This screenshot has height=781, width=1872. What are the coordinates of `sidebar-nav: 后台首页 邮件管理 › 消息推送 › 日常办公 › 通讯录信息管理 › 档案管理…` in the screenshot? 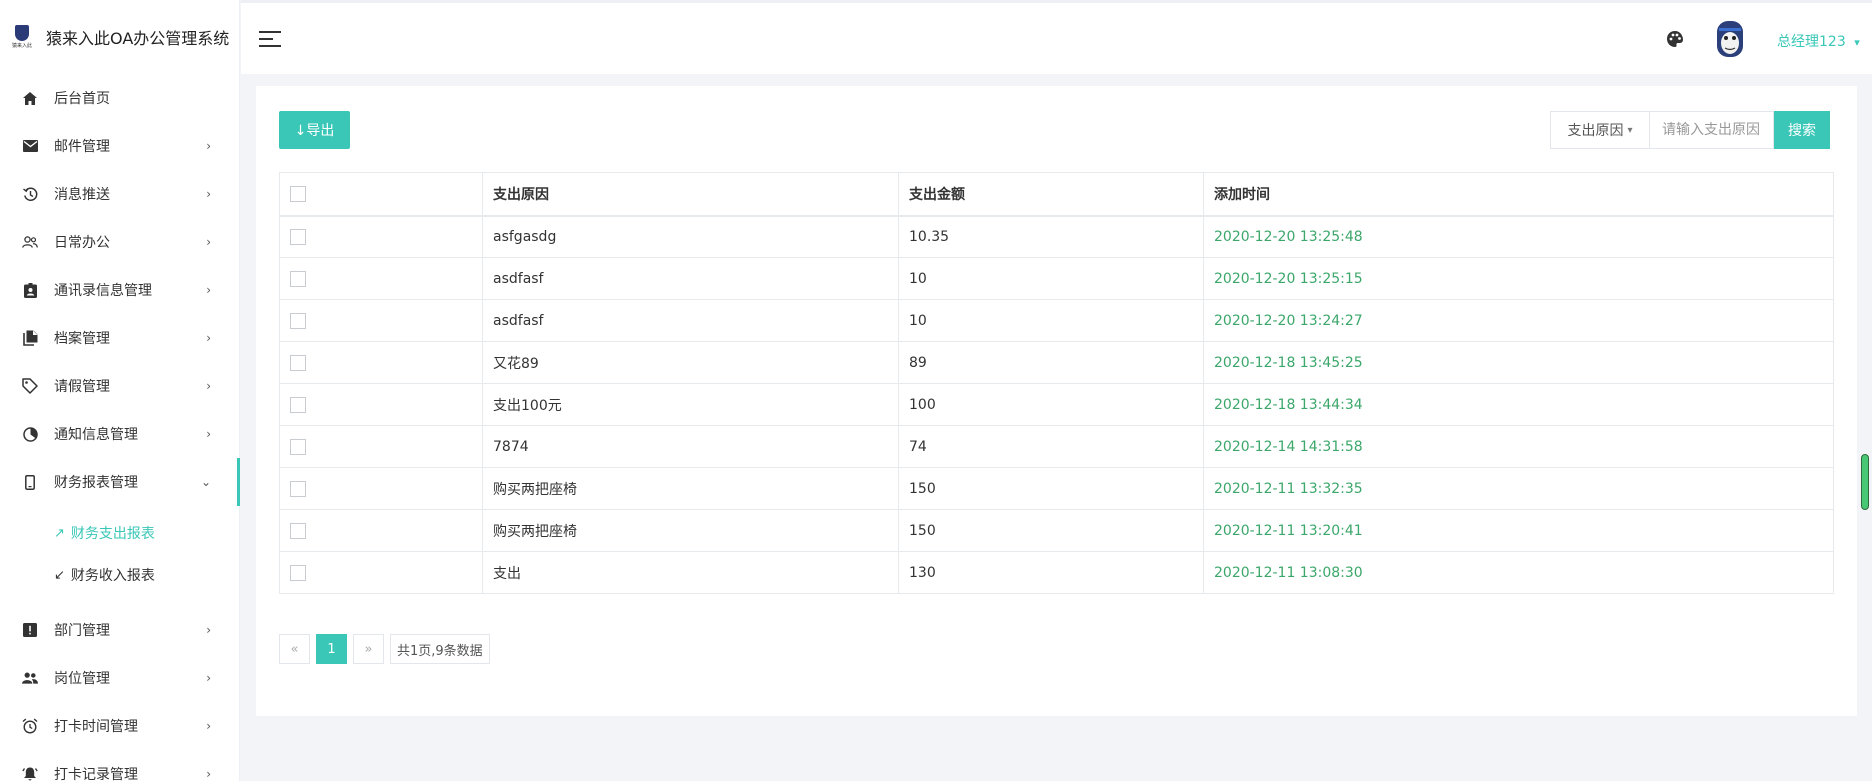 It's located at (120, 290).